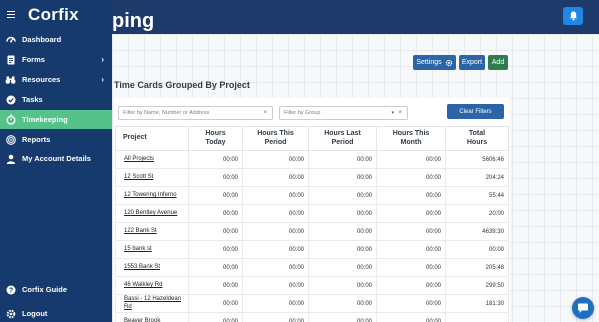 The image size is (599, 322). Describe the element at coordinates (472, 62) in the screenshot. I see `export-button: Export` at that location.